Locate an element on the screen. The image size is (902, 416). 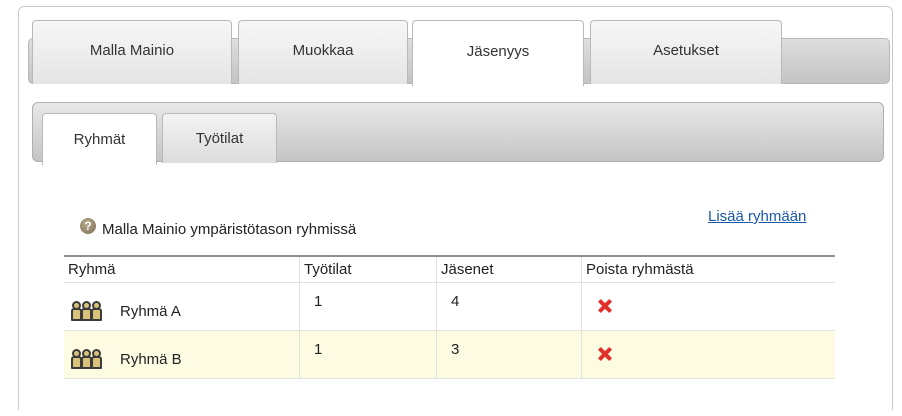
table-row: Ryhmä A 1 4 is located at coordinates (449, 307).